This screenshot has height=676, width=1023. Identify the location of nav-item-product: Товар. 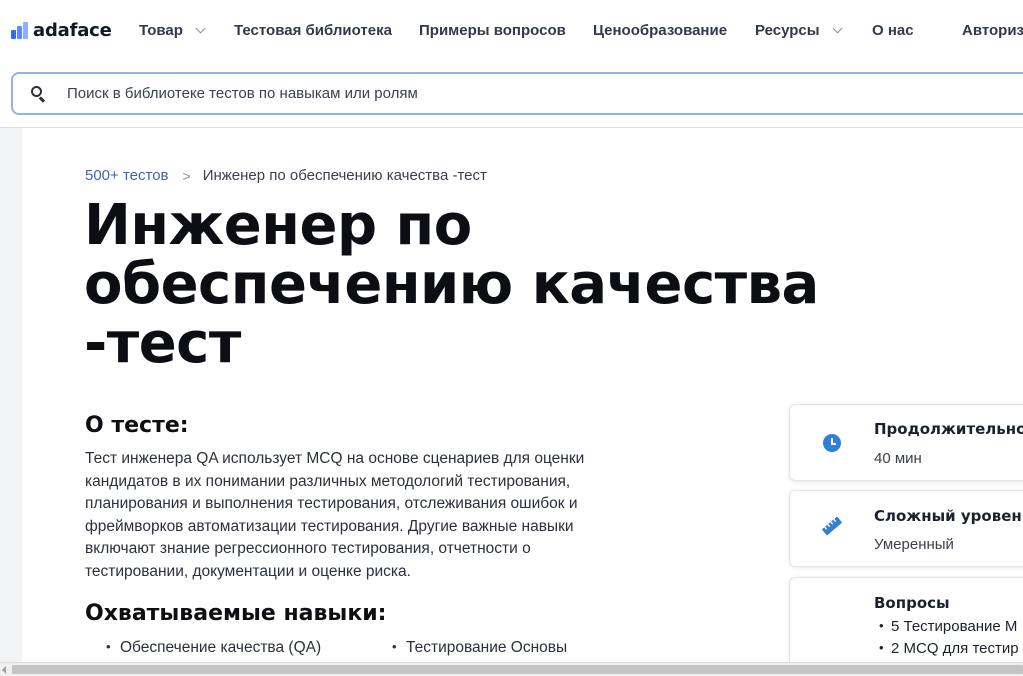
(172, 30).